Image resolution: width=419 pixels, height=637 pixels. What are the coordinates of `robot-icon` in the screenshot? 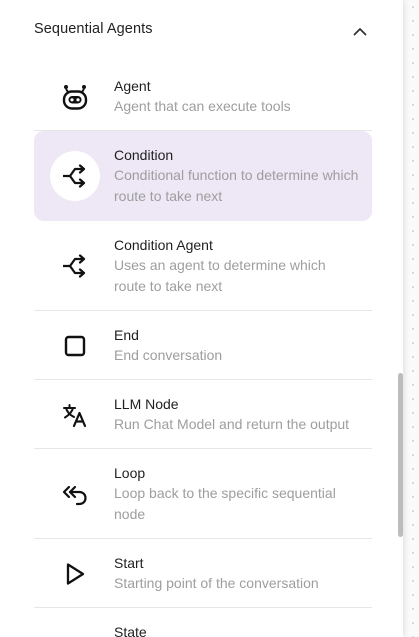 It's located at (75, 97).